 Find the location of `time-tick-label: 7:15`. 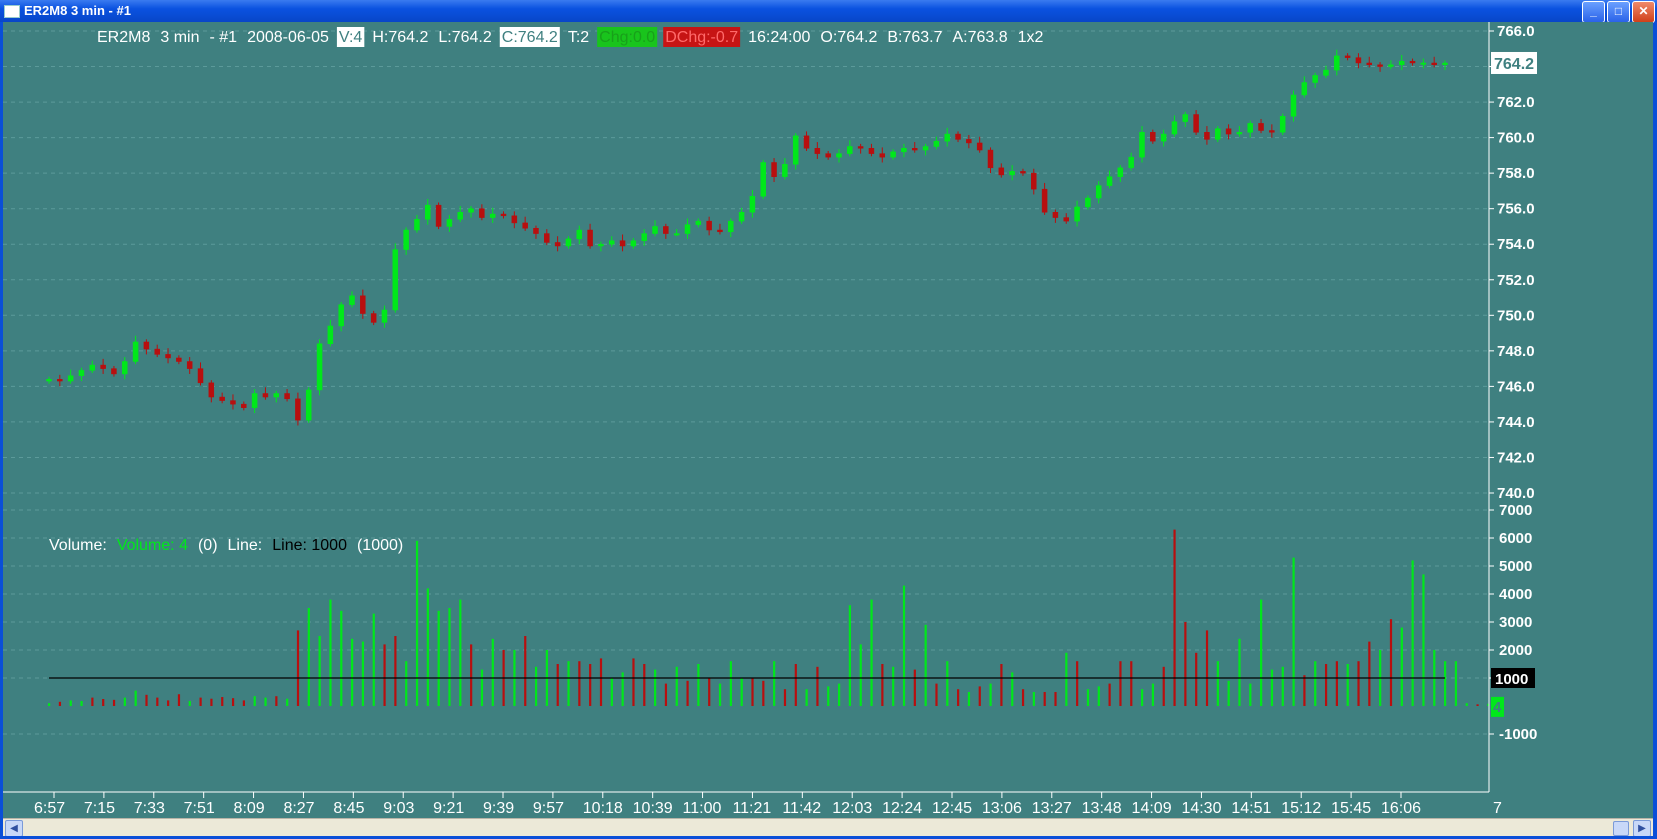

time-tick-label: 7:15 is located at coordinates (99, 808).